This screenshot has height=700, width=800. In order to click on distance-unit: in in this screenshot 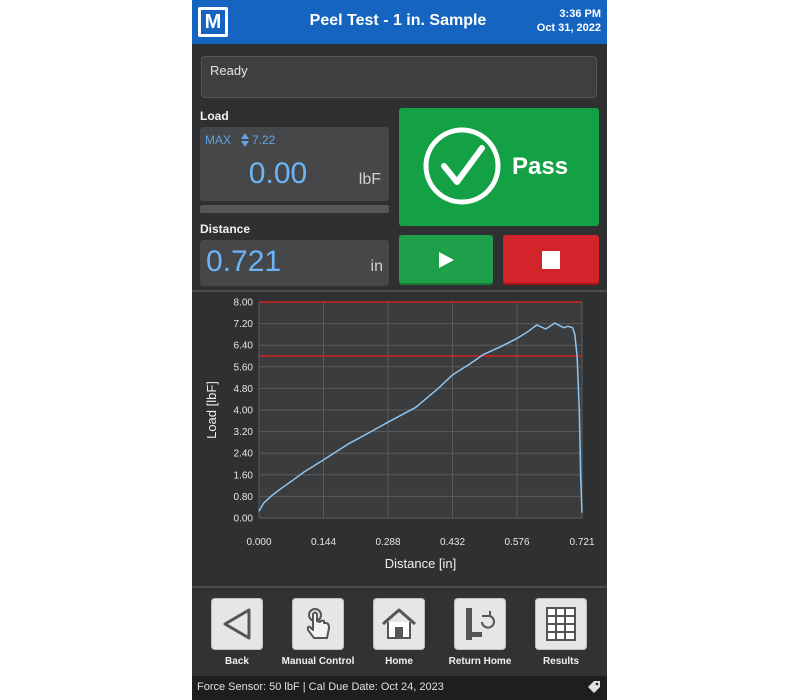, I will do `click(376, 266)`.